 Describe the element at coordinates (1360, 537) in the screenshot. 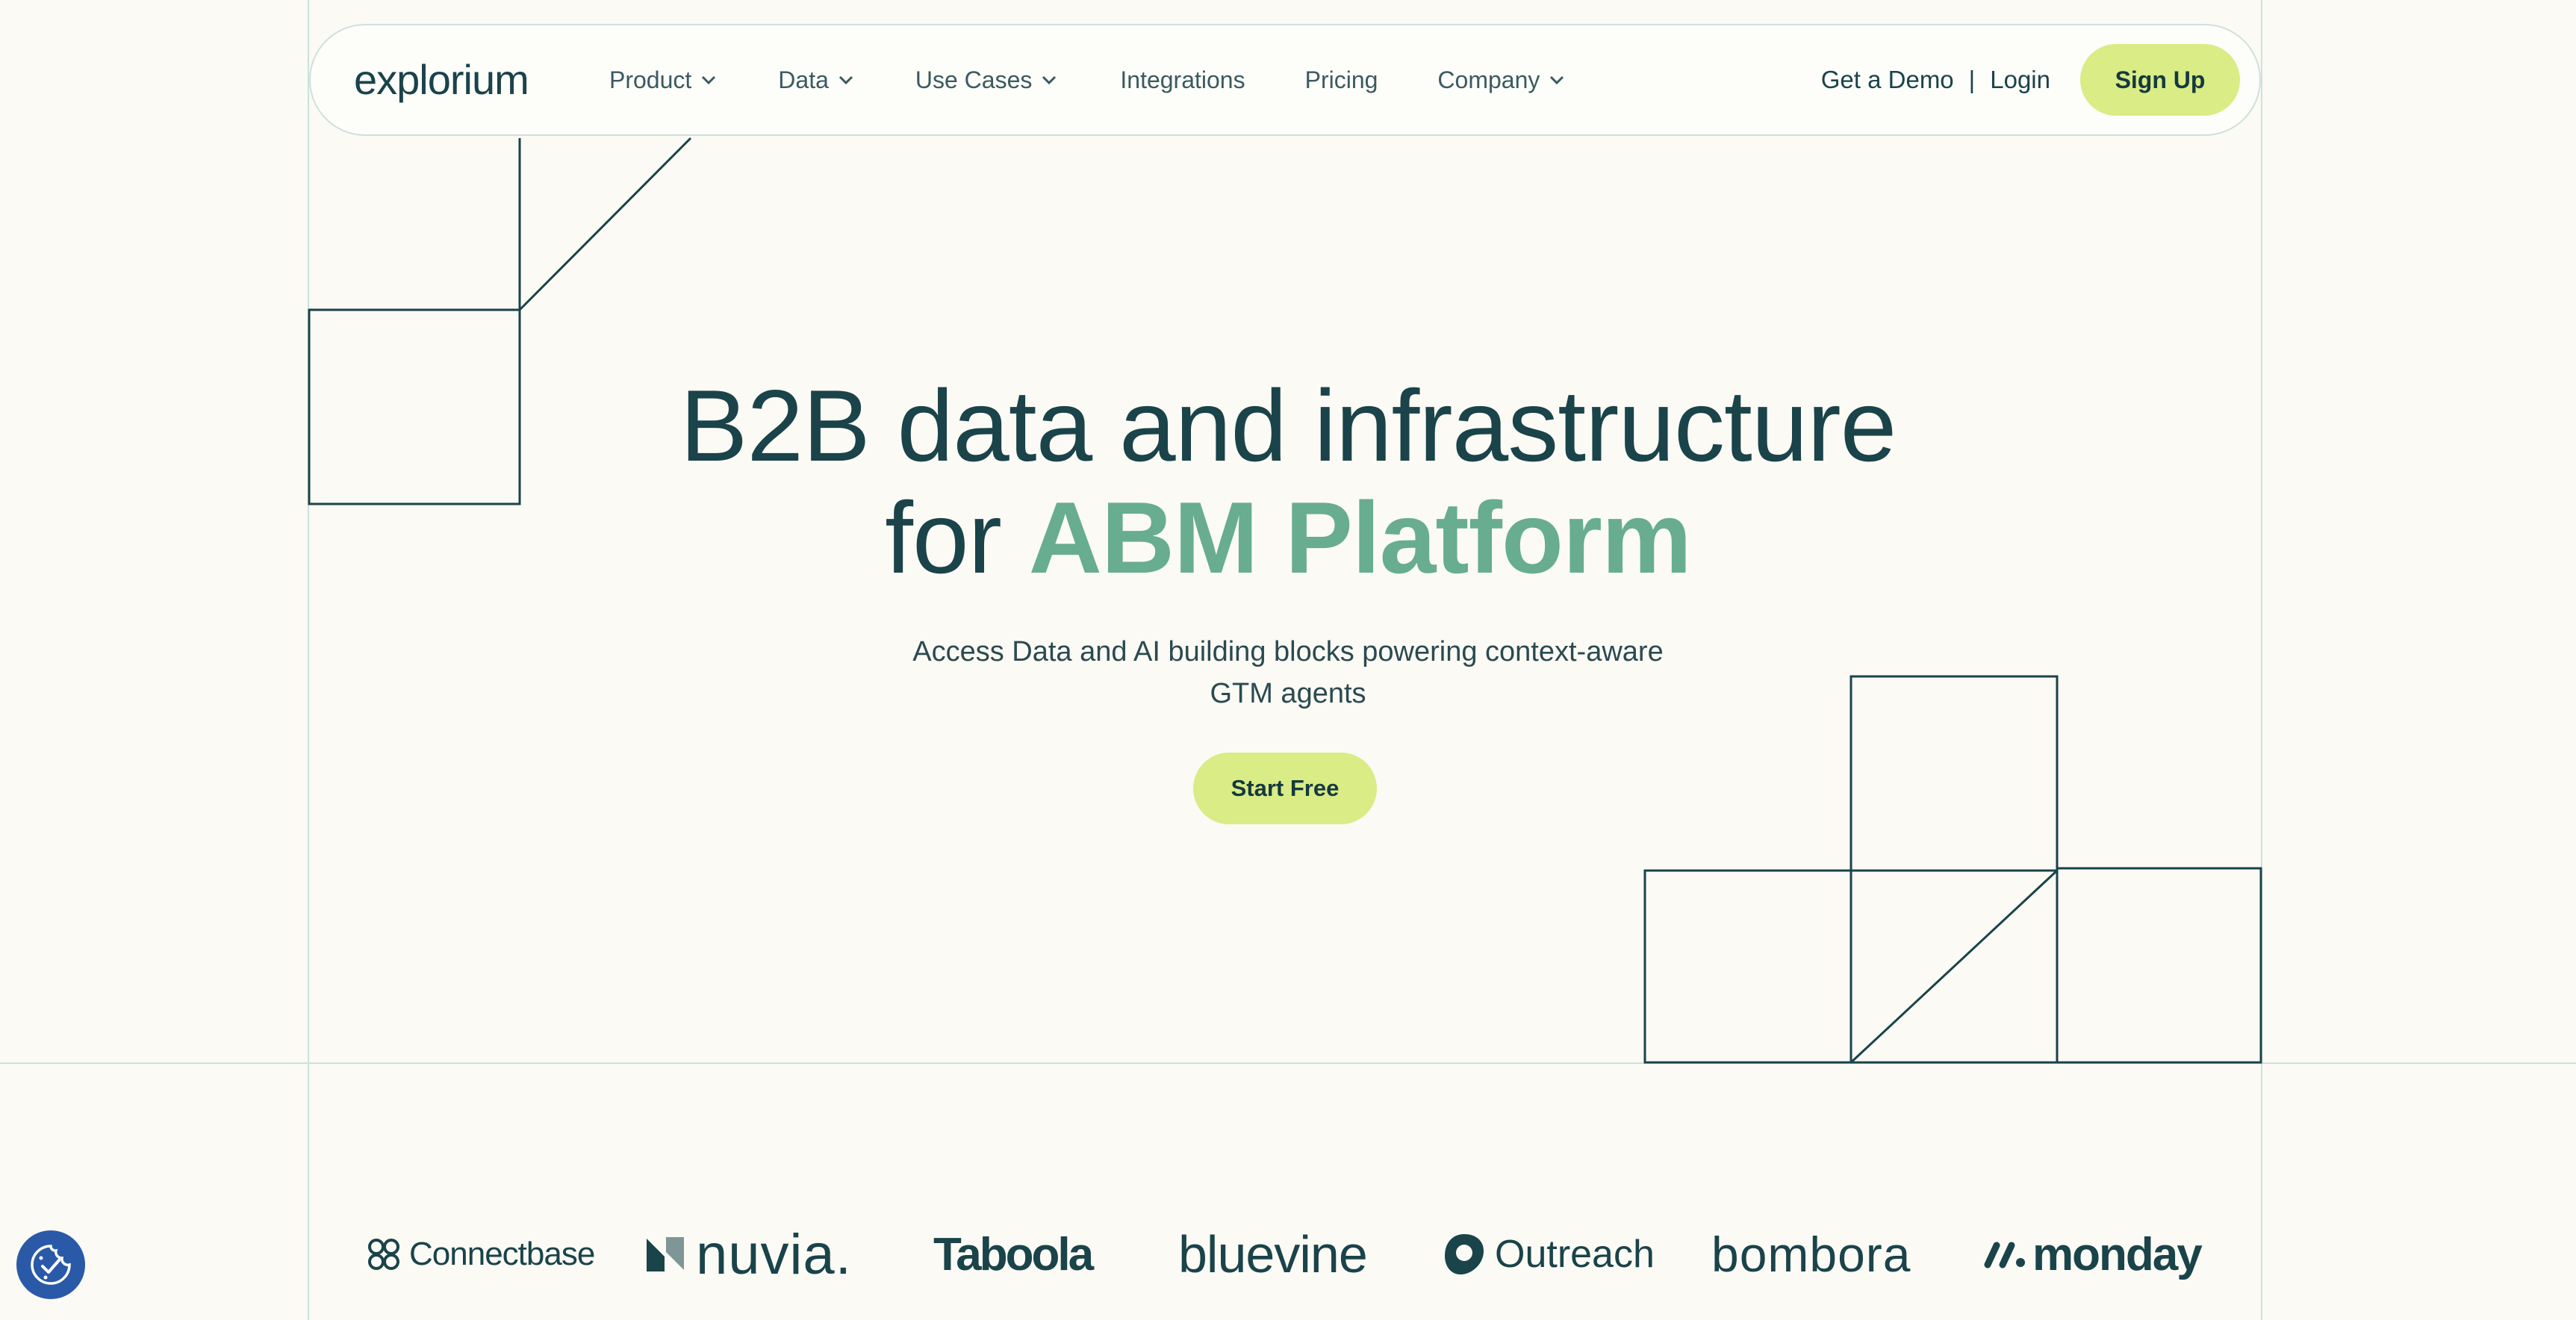

I see `hero-title-accent: ABM Platform` at that location.